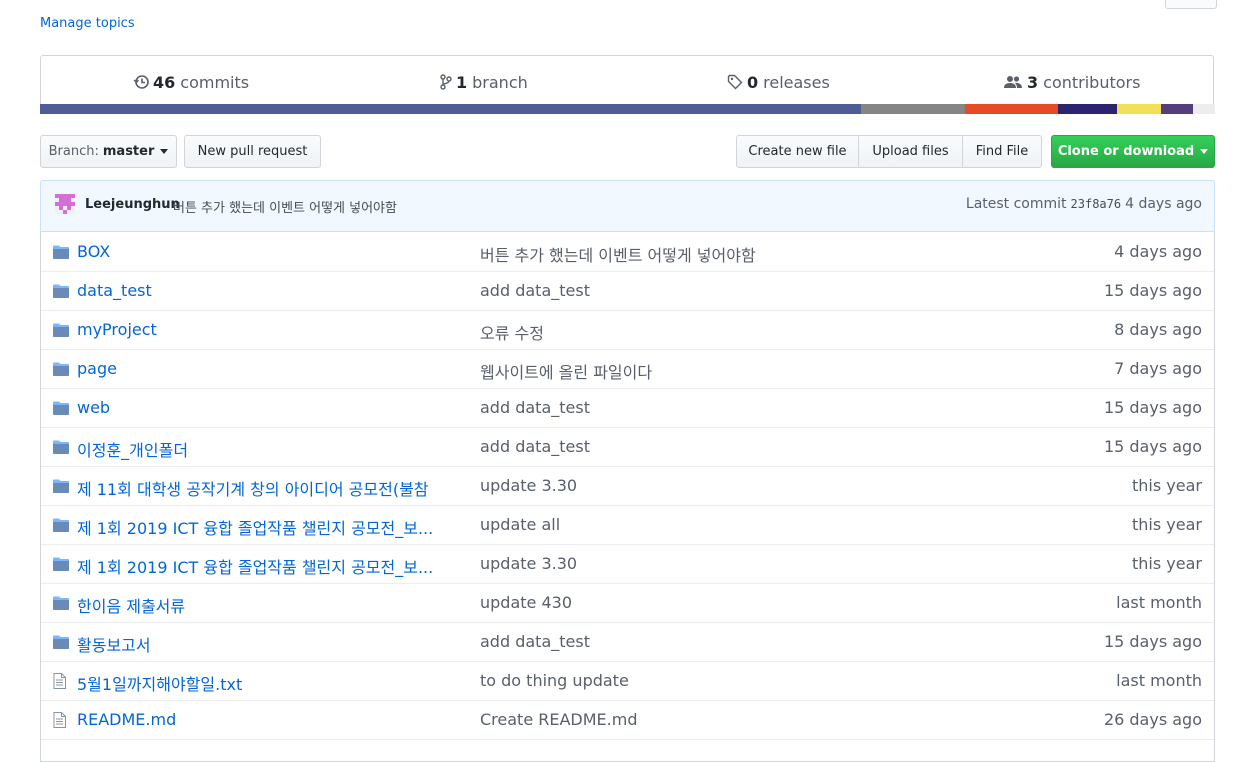 The width and height of the screenshot is (1242, 762). Describe the element at coordinates (272, 644) in the screenshot. I see `file-name-link: 활동보고서` at that location.